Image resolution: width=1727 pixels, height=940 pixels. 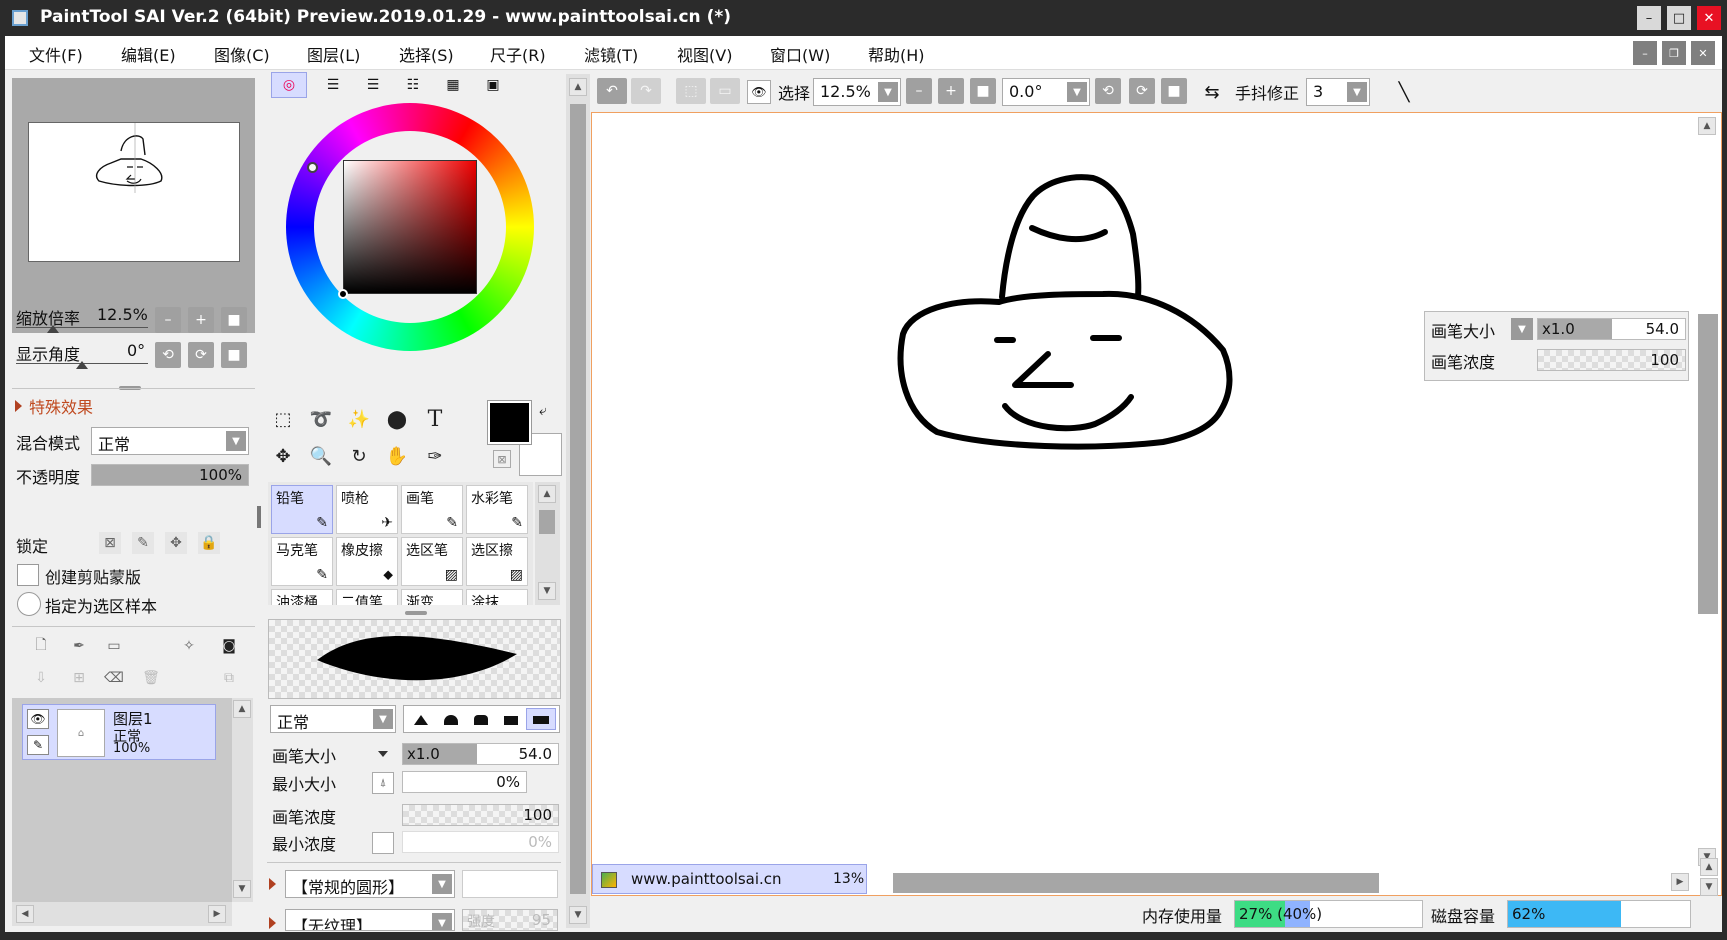 I want to click on brush-grid-splitter, so click(x=416, y=613).